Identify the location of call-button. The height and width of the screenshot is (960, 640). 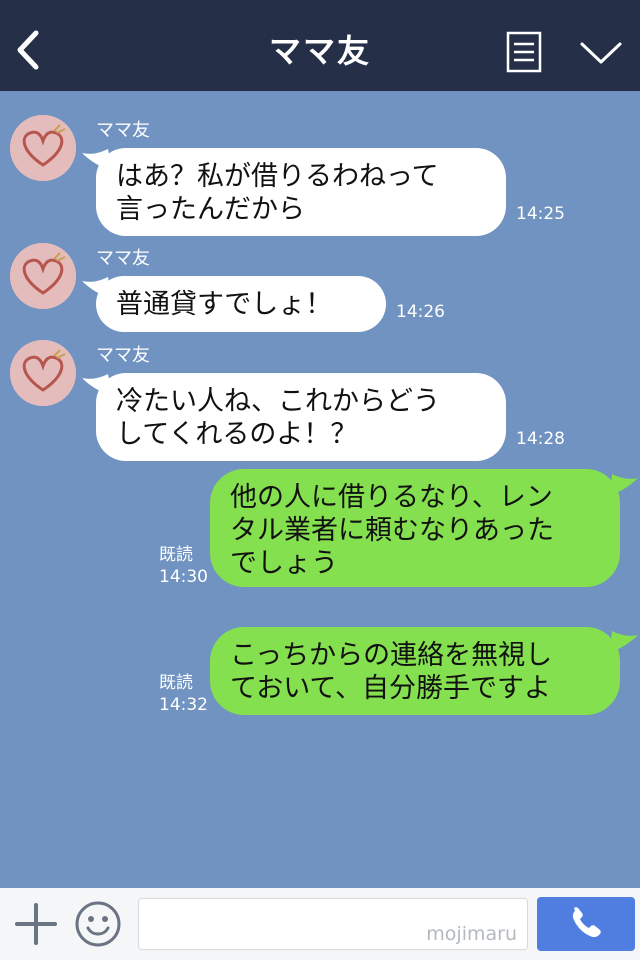
(586, 924).